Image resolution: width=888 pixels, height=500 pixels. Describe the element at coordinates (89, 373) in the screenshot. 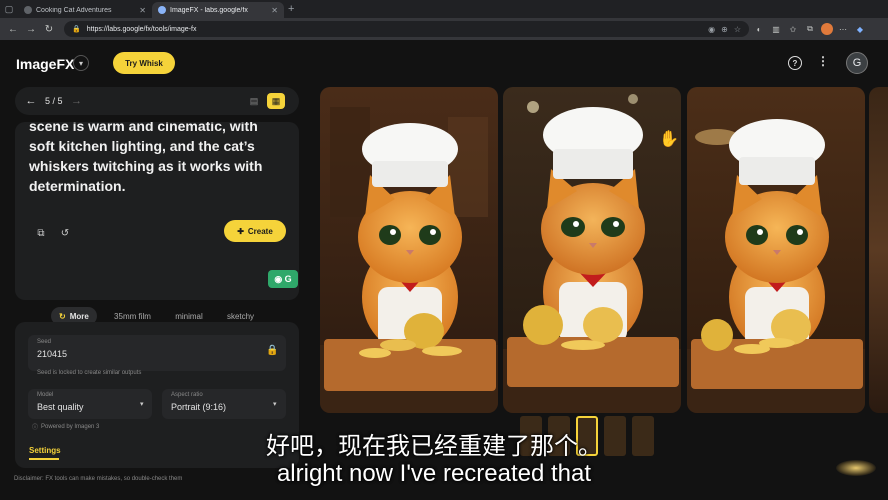

I see `seed-note: Seed is locked to create similar outputs` at that location.